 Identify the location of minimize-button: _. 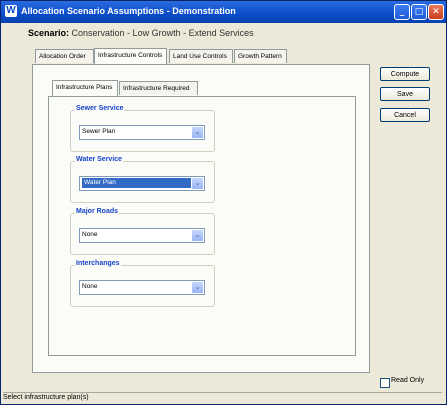
(402, 12).